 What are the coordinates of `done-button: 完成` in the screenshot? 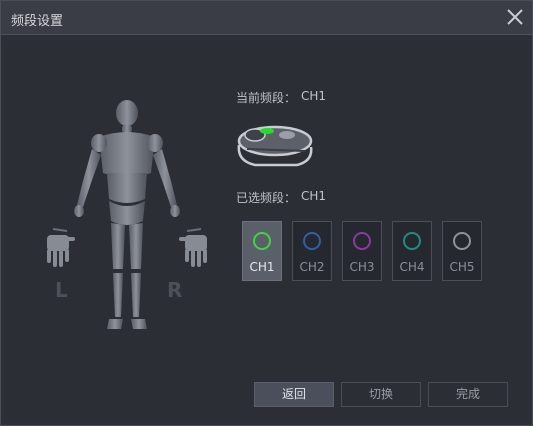 It's located at (468, 394).